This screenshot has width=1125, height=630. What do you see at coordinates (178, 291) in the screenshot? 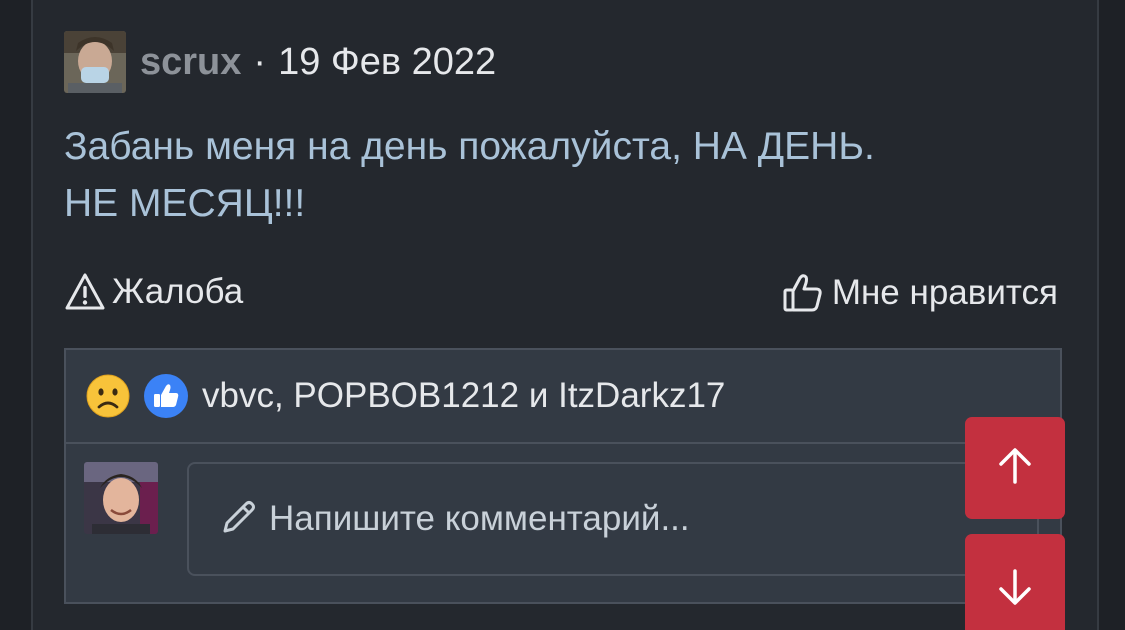
I see `report-label: Жалоба` at bounding box center [178, 291].